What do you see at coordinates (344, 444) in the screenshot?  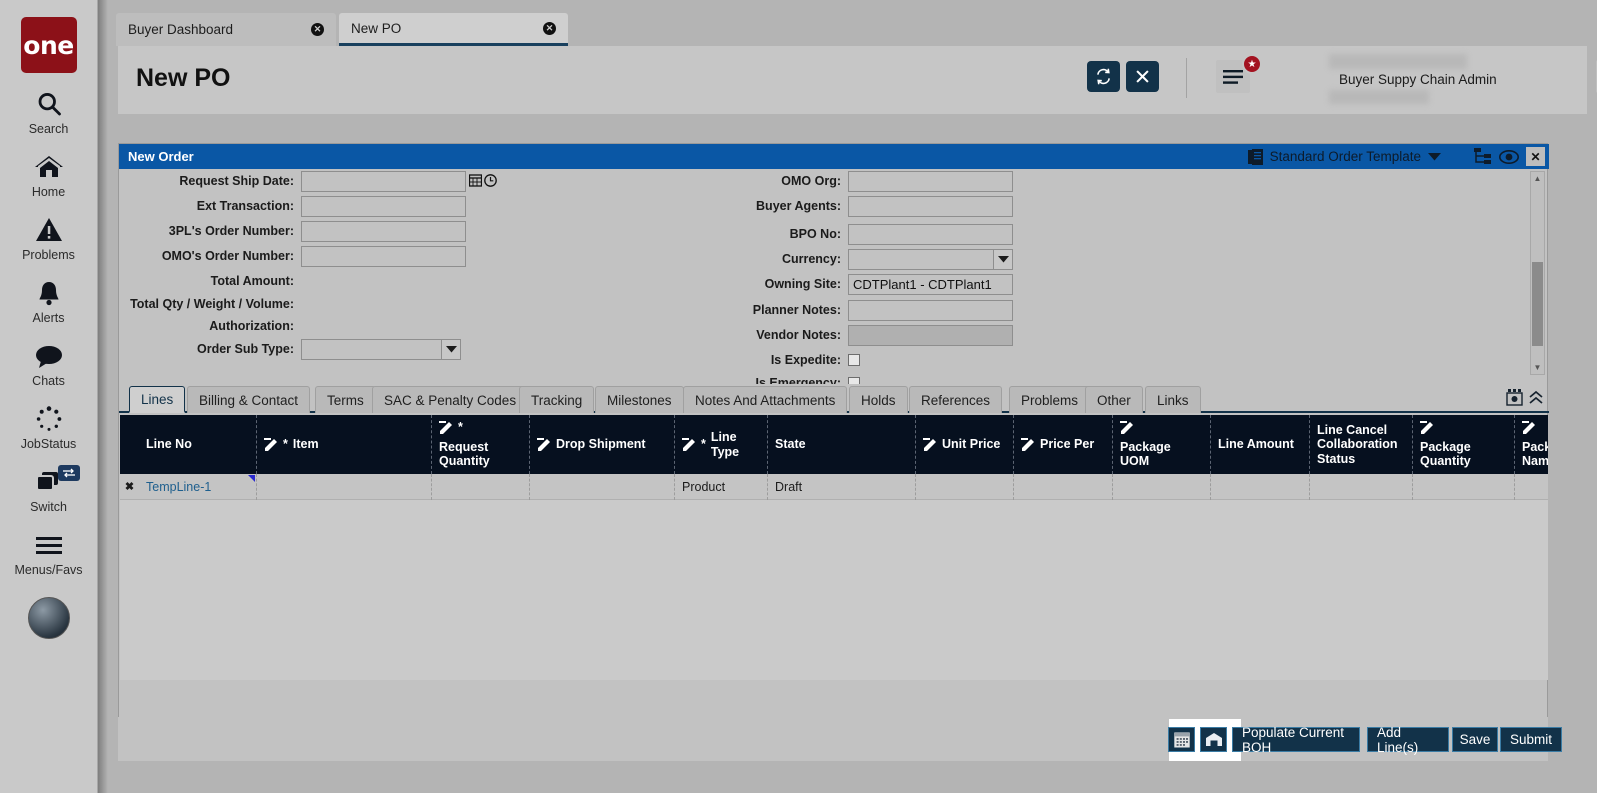 I see `grid-header-item: * Item` at bounding box center [344, 444].